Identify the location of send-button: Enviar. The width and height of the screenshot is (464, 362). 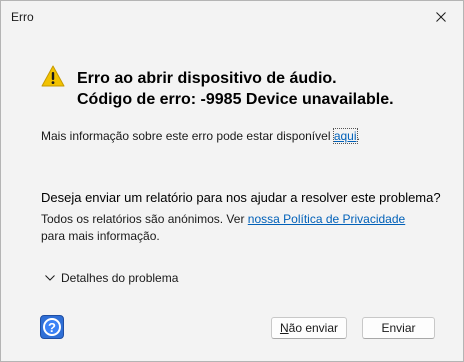
(398, 328).